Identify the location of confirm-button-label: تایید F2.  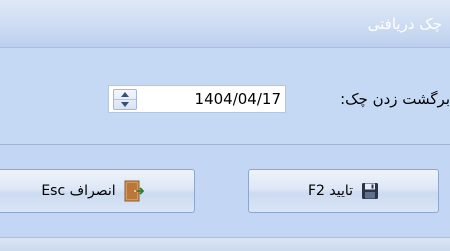
(330, 191).